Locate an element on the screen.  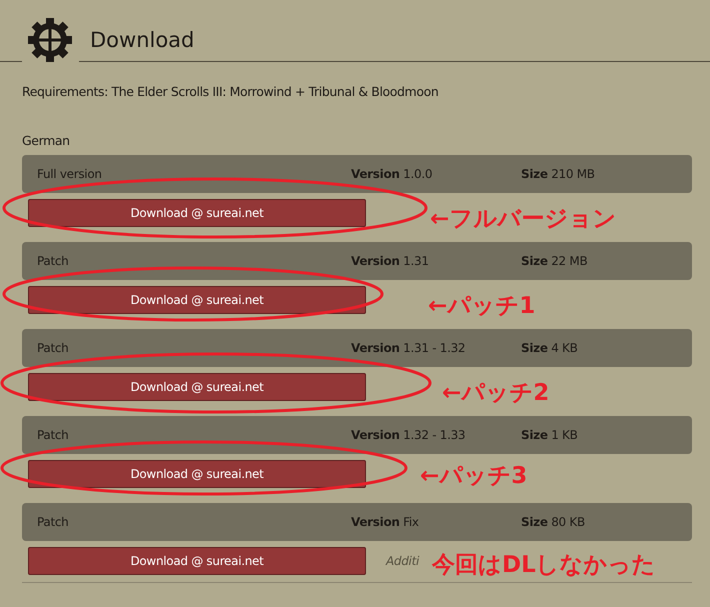
size-text: Size 22 MB is located at coordinates (554, 261).